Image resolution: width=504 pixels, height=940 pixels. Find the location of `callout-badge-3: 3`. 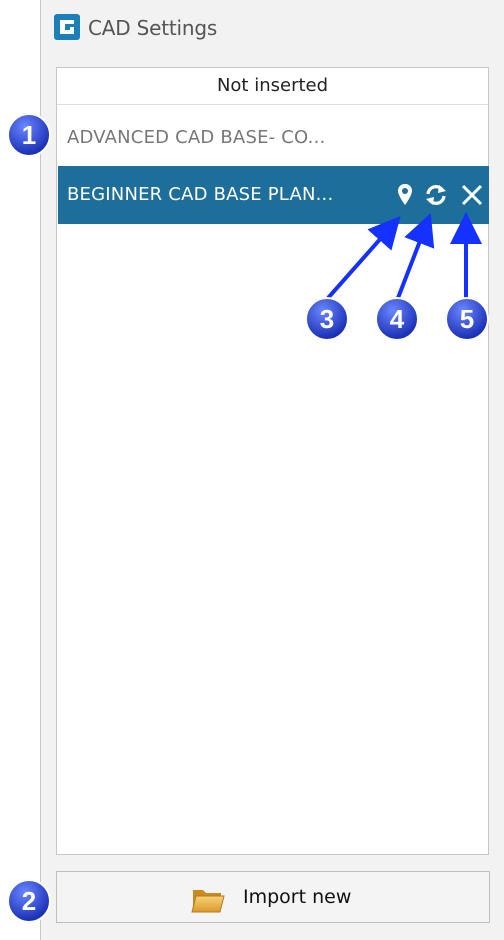

callout-badge-3: 3 is located at coordinates (327, 319).